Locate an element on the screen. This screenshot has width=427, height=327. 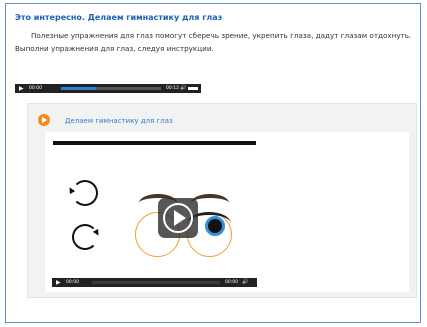
audio-player: ▶ 00:00 00:12 🔊 is located at coordinates (108, 88).